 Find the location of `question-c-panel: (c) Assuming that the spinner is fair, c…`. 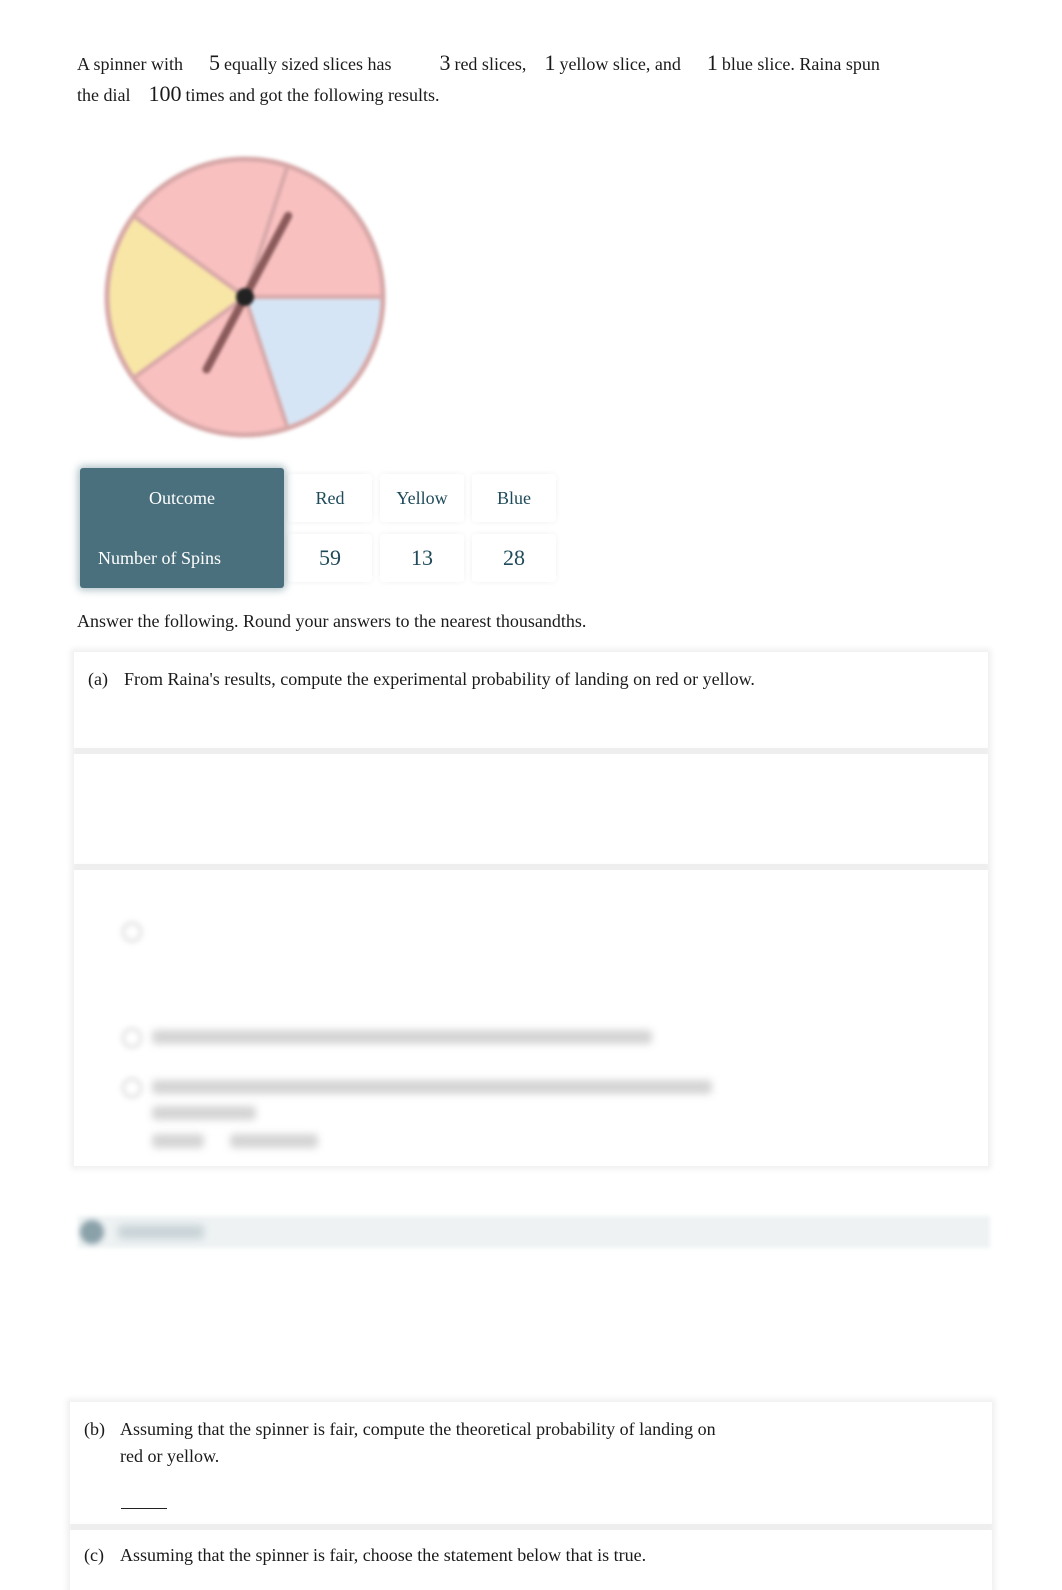

question-c-panel: (c) Assuming that the spinner is fair, c… is located at coordinates (531, 1560).